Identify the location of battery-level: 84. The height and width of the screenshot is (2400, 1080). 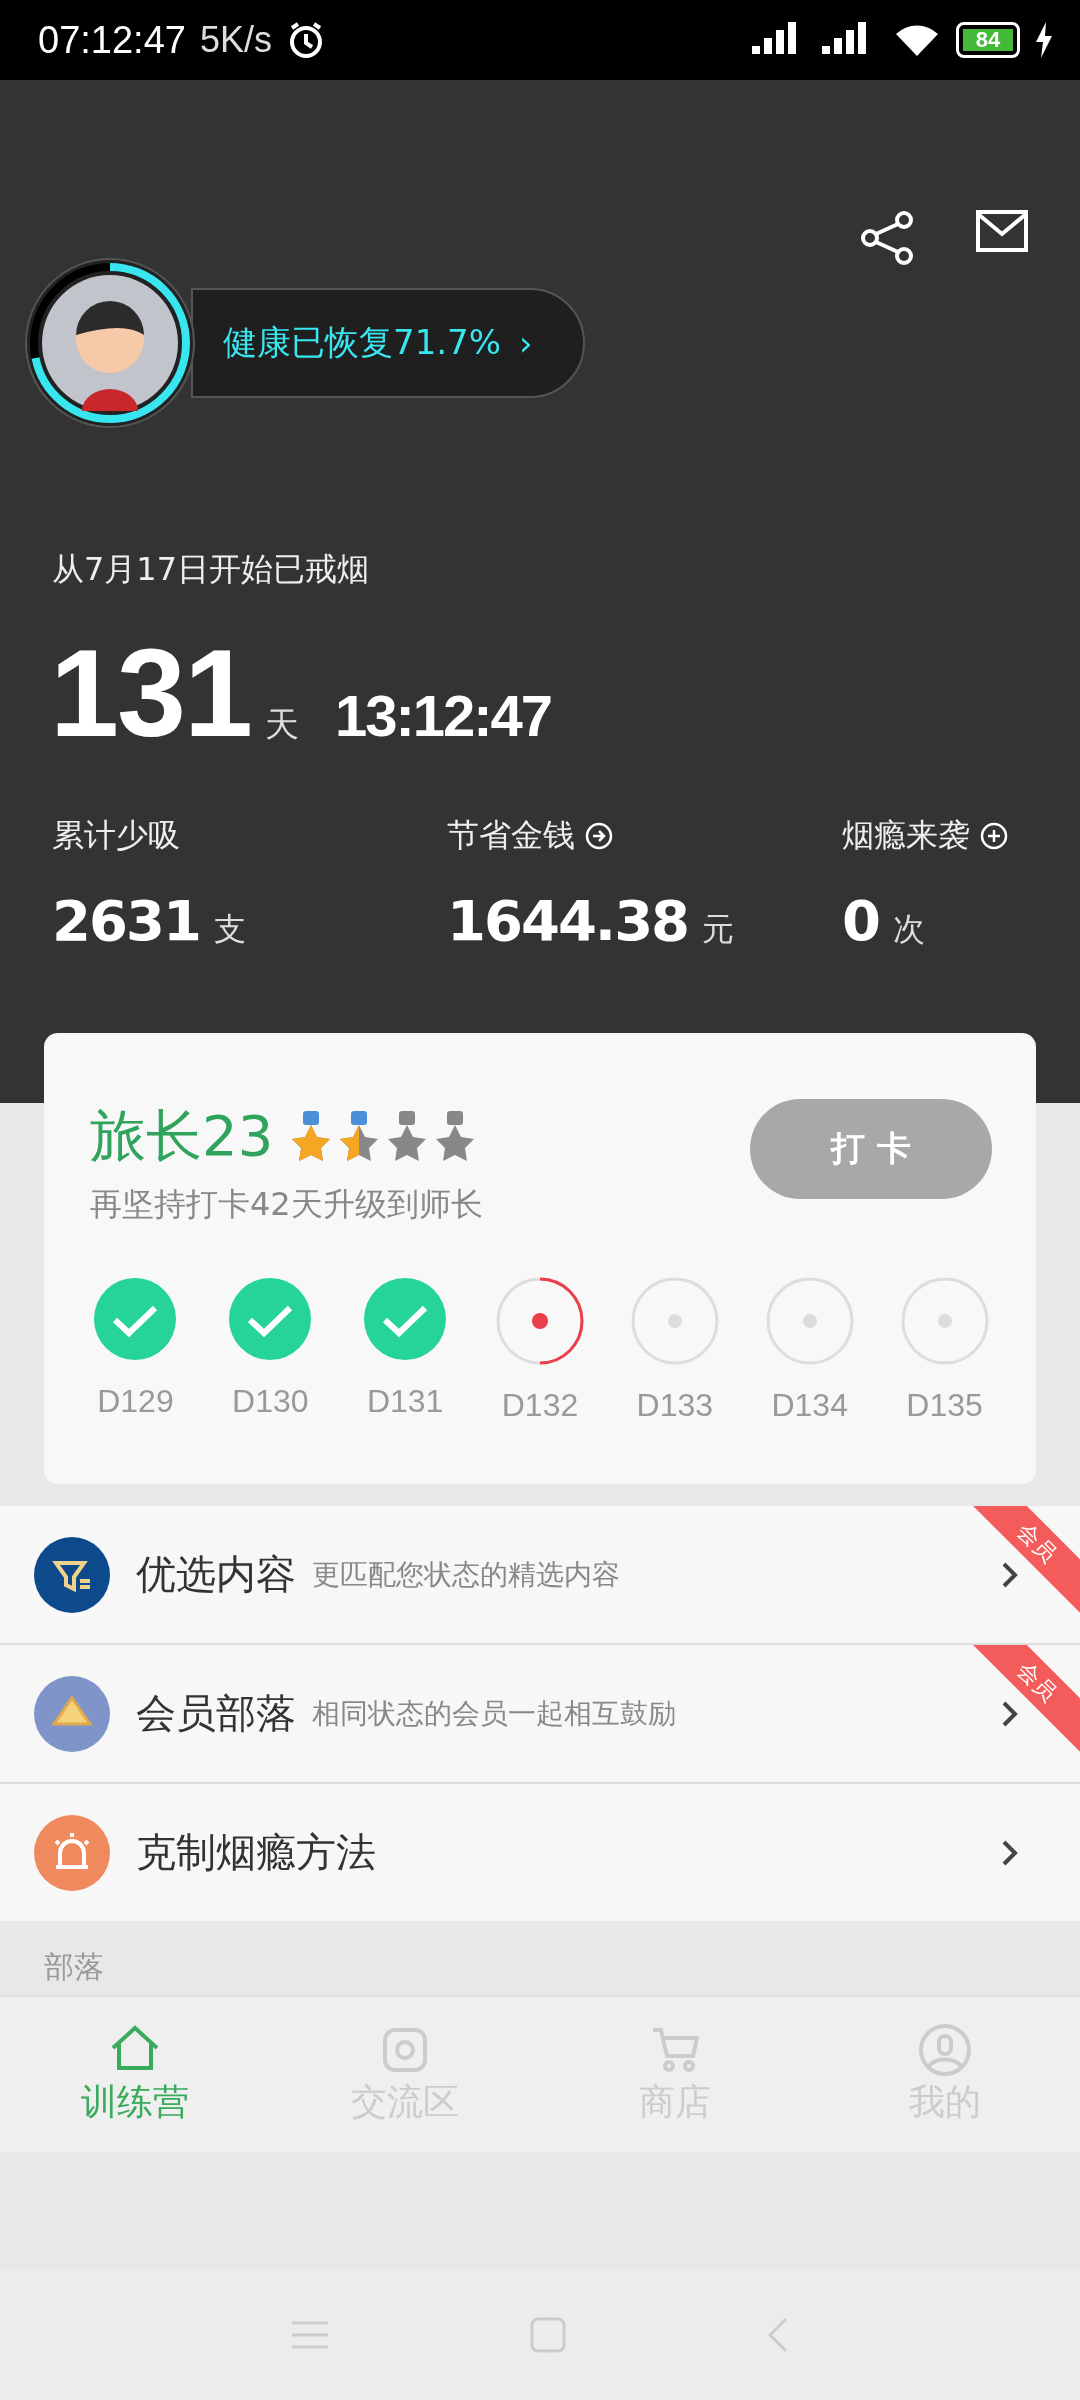
(988, 40).